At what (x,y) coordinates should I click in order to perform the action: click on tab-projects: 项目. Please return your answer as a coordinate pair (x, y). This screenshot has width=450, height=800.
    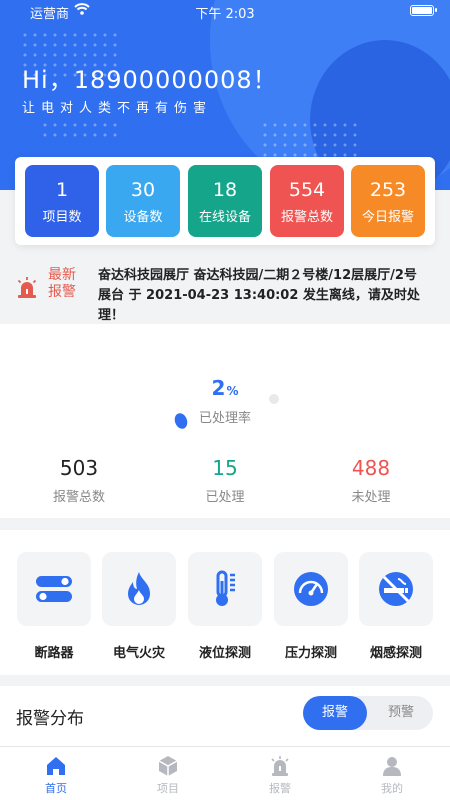
    Looking at the image, I should click on (168, 773).